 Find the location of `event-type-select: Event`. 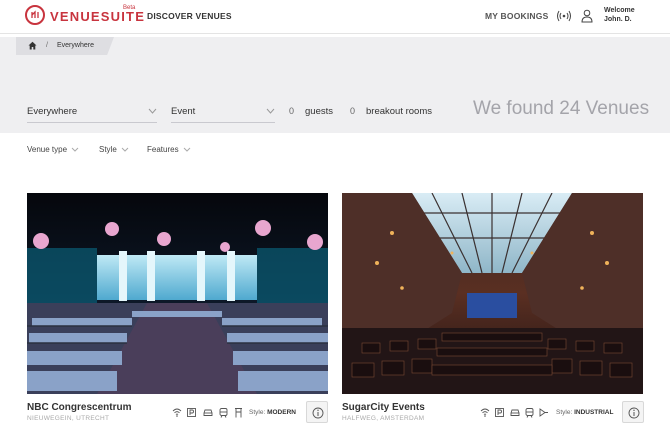

event-type-select: Event is located at coordinates (223, 112).